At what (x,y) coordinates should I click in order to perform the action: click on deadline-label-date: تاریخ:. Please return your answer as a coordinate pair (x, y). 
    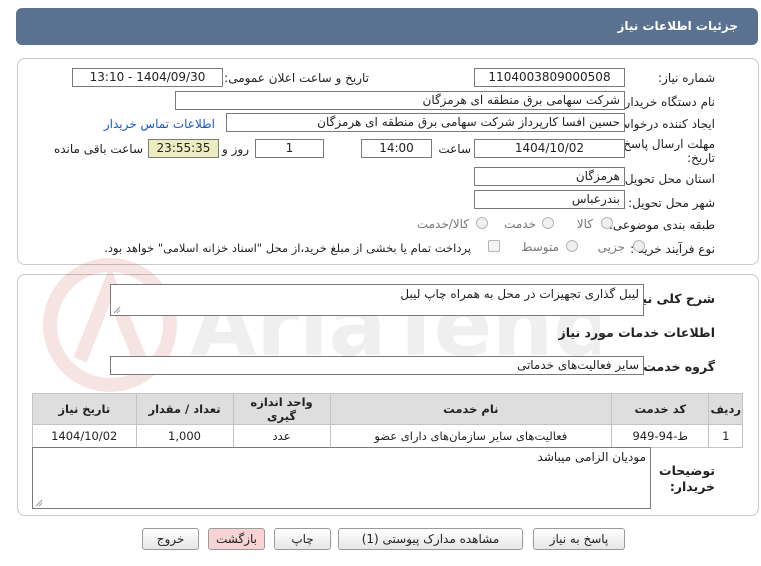
    Looking at the image, I should click on (701, 158).